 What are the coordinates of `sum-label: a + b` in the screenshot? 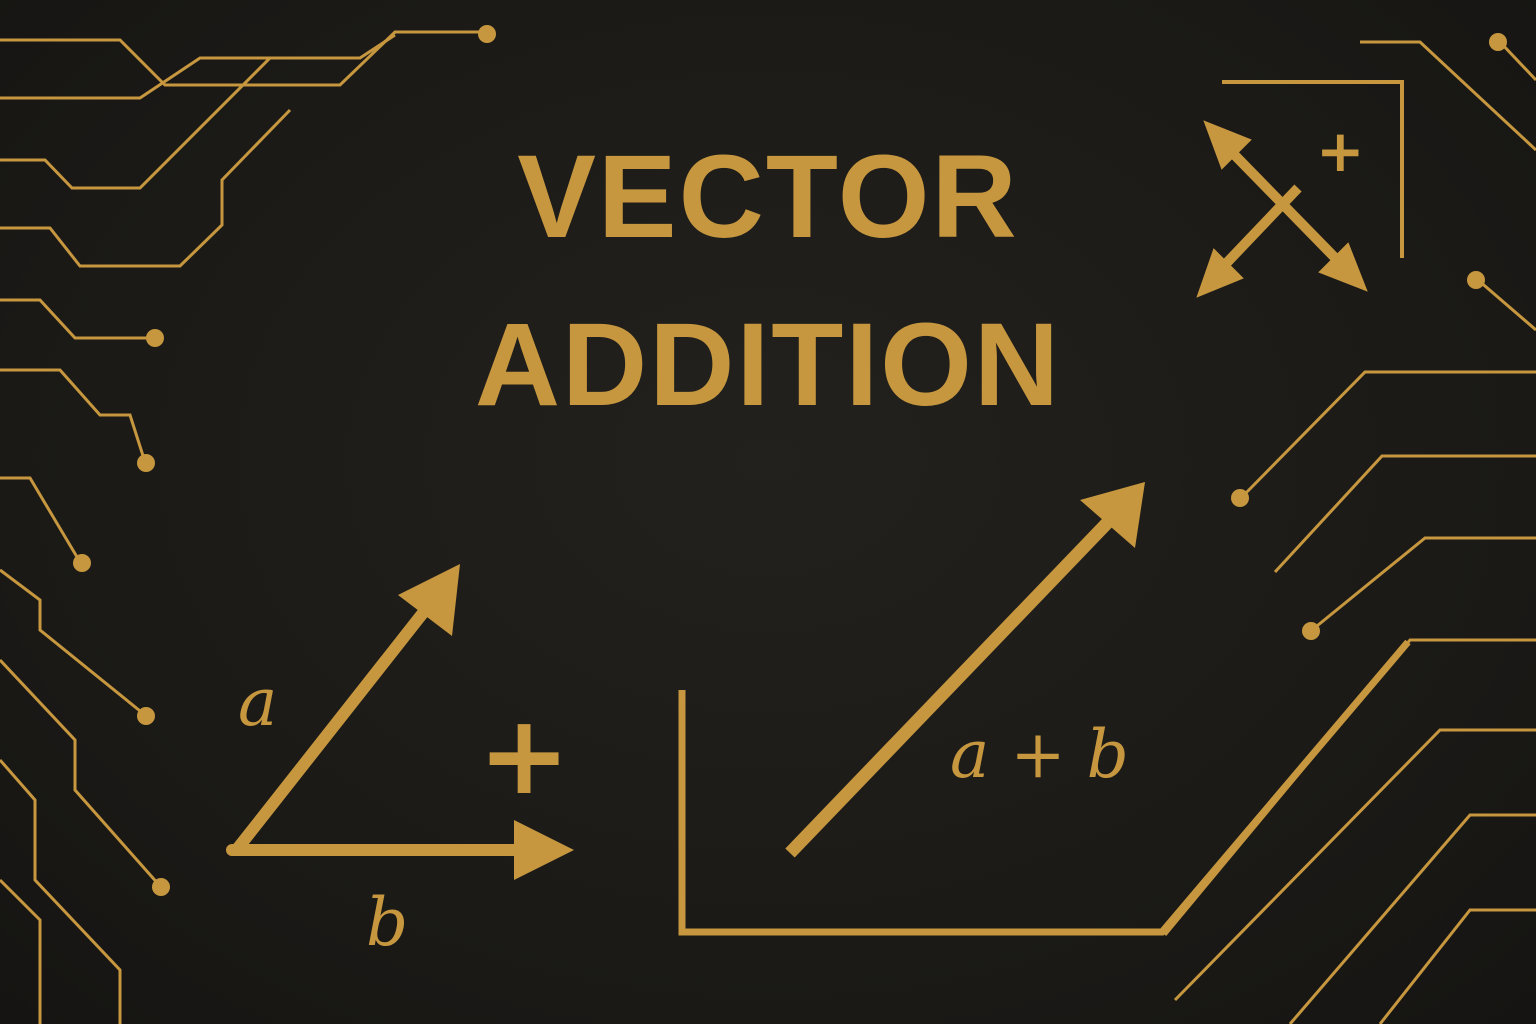 It's located at (1039, 754).